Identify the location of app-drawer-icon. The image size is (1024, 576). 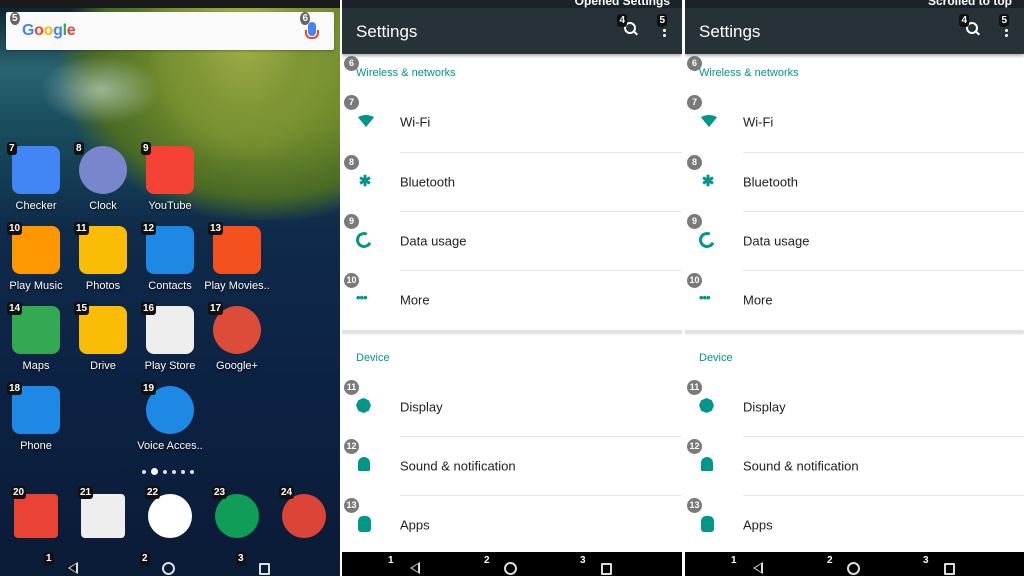
(170, 516).